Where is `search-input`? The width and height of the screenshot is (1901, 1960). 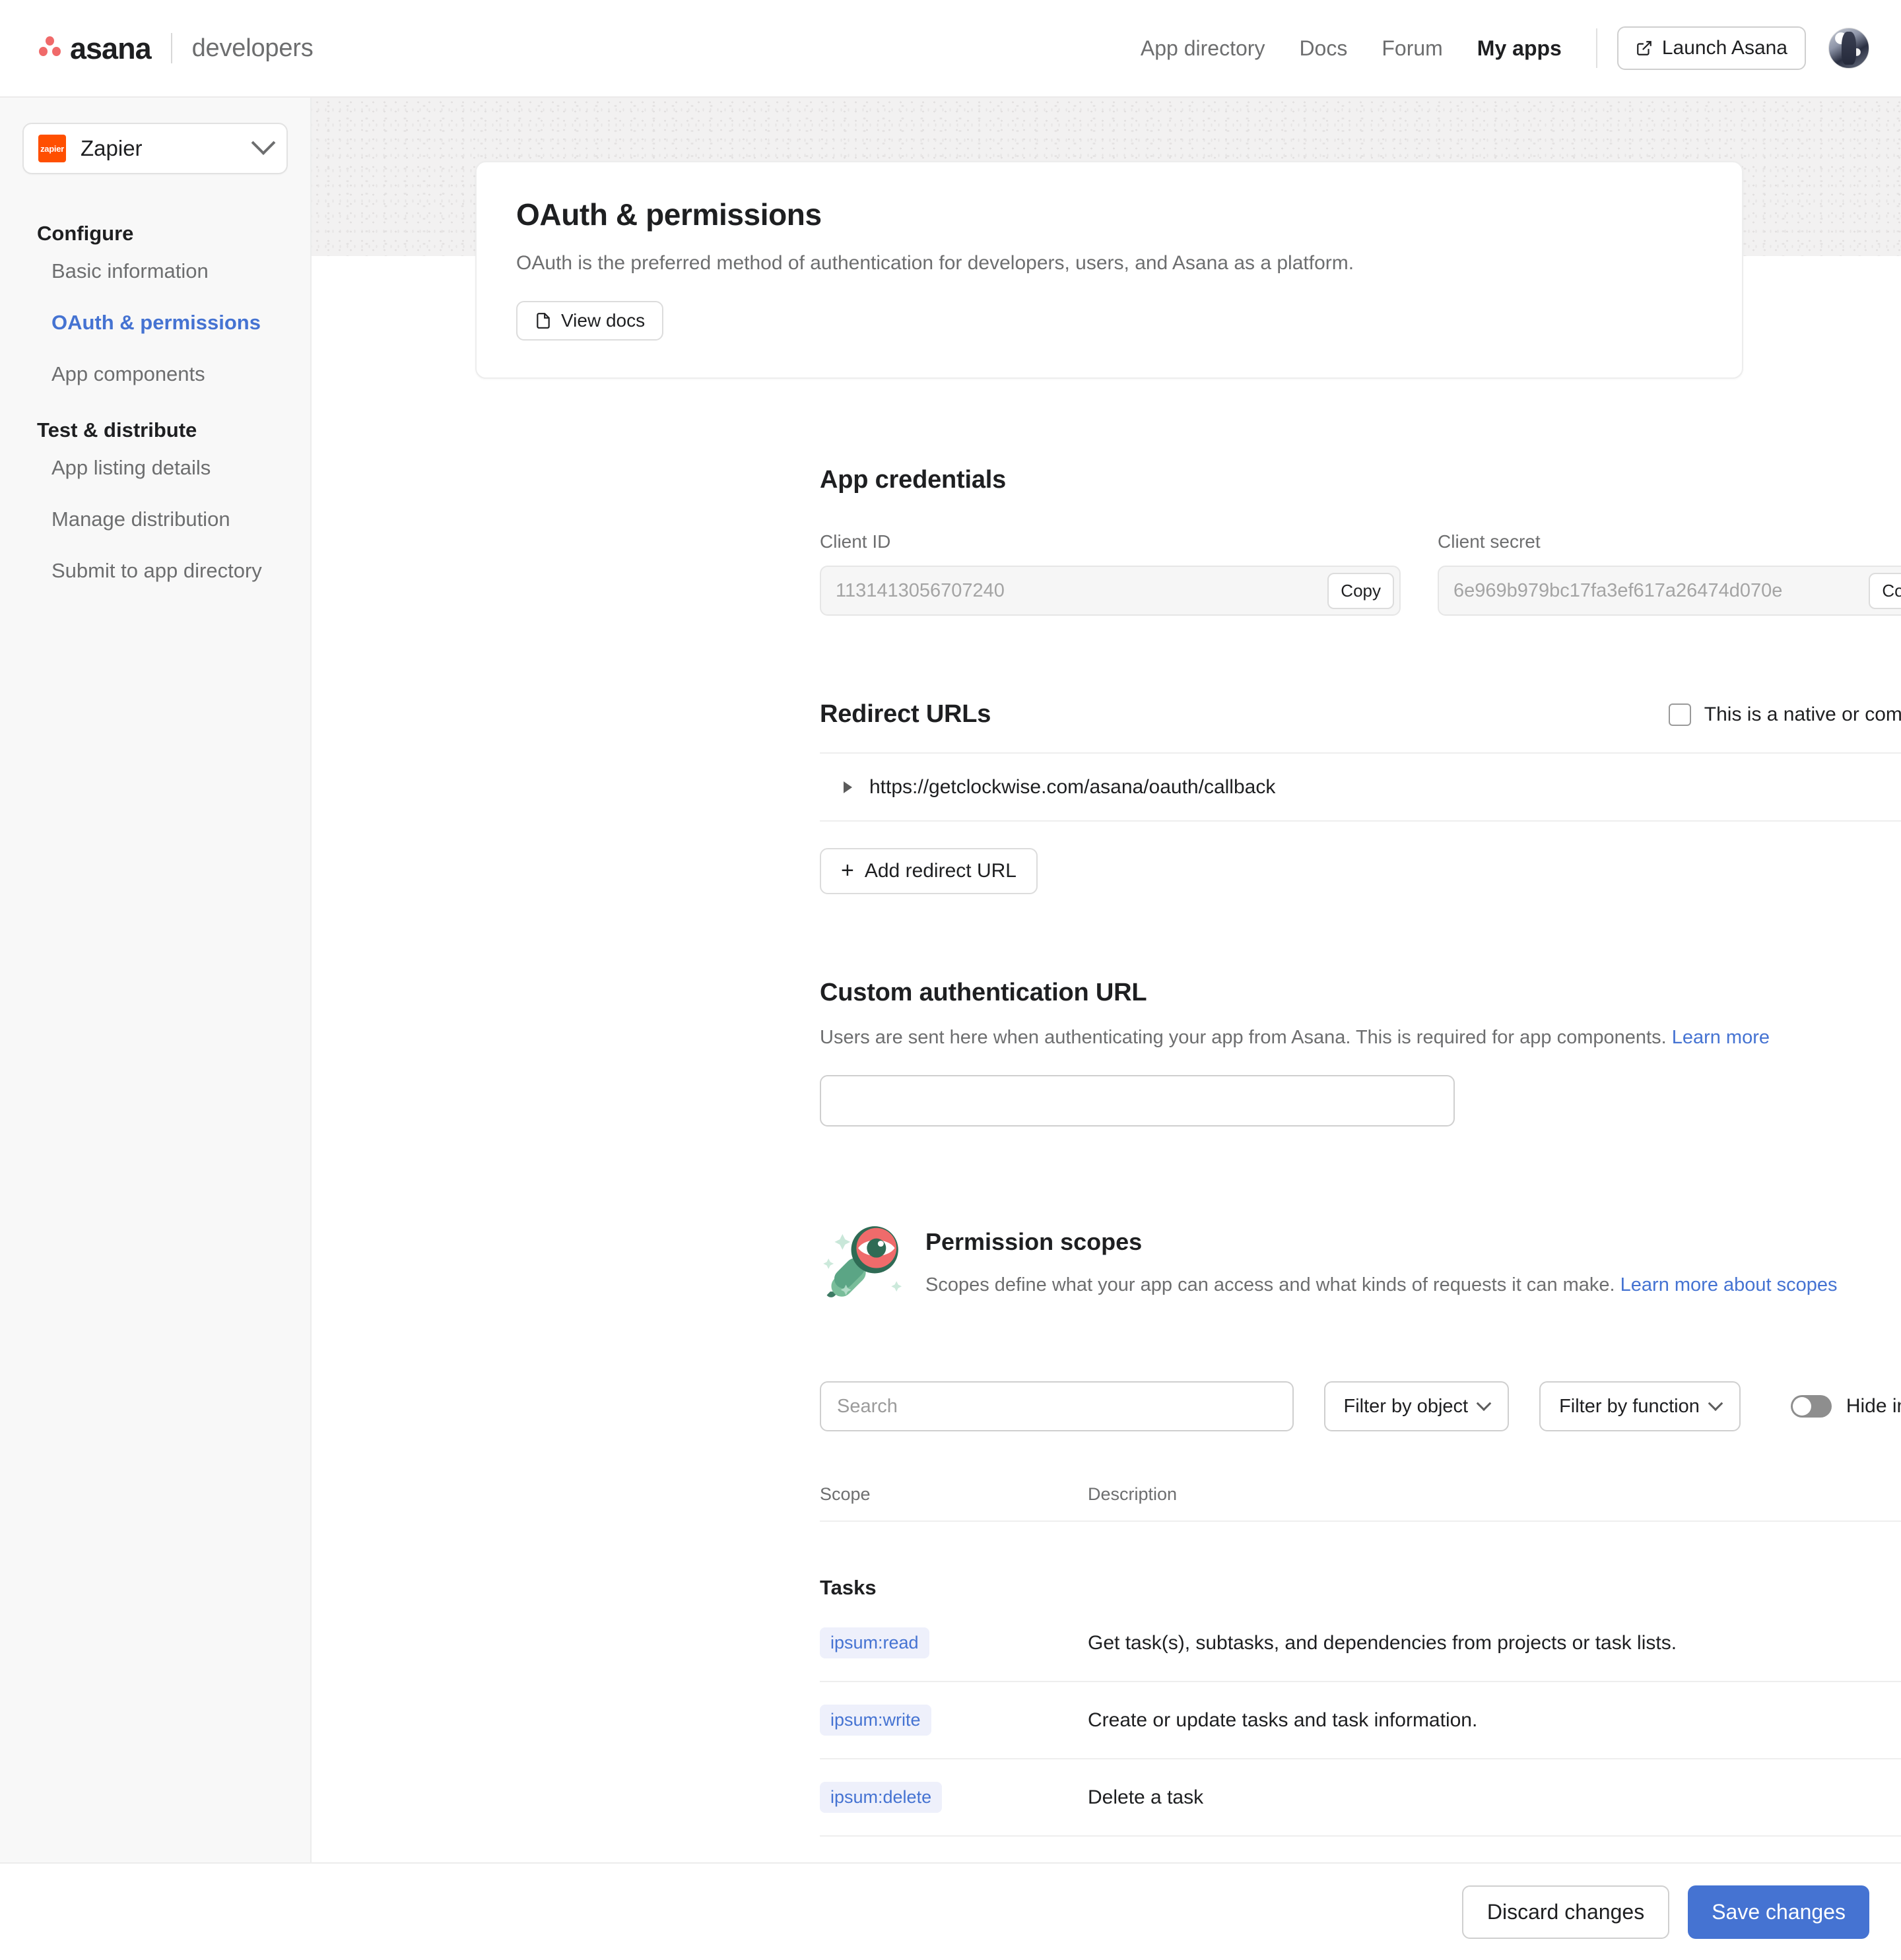 search-input is located at coordinates (1057, 1406).